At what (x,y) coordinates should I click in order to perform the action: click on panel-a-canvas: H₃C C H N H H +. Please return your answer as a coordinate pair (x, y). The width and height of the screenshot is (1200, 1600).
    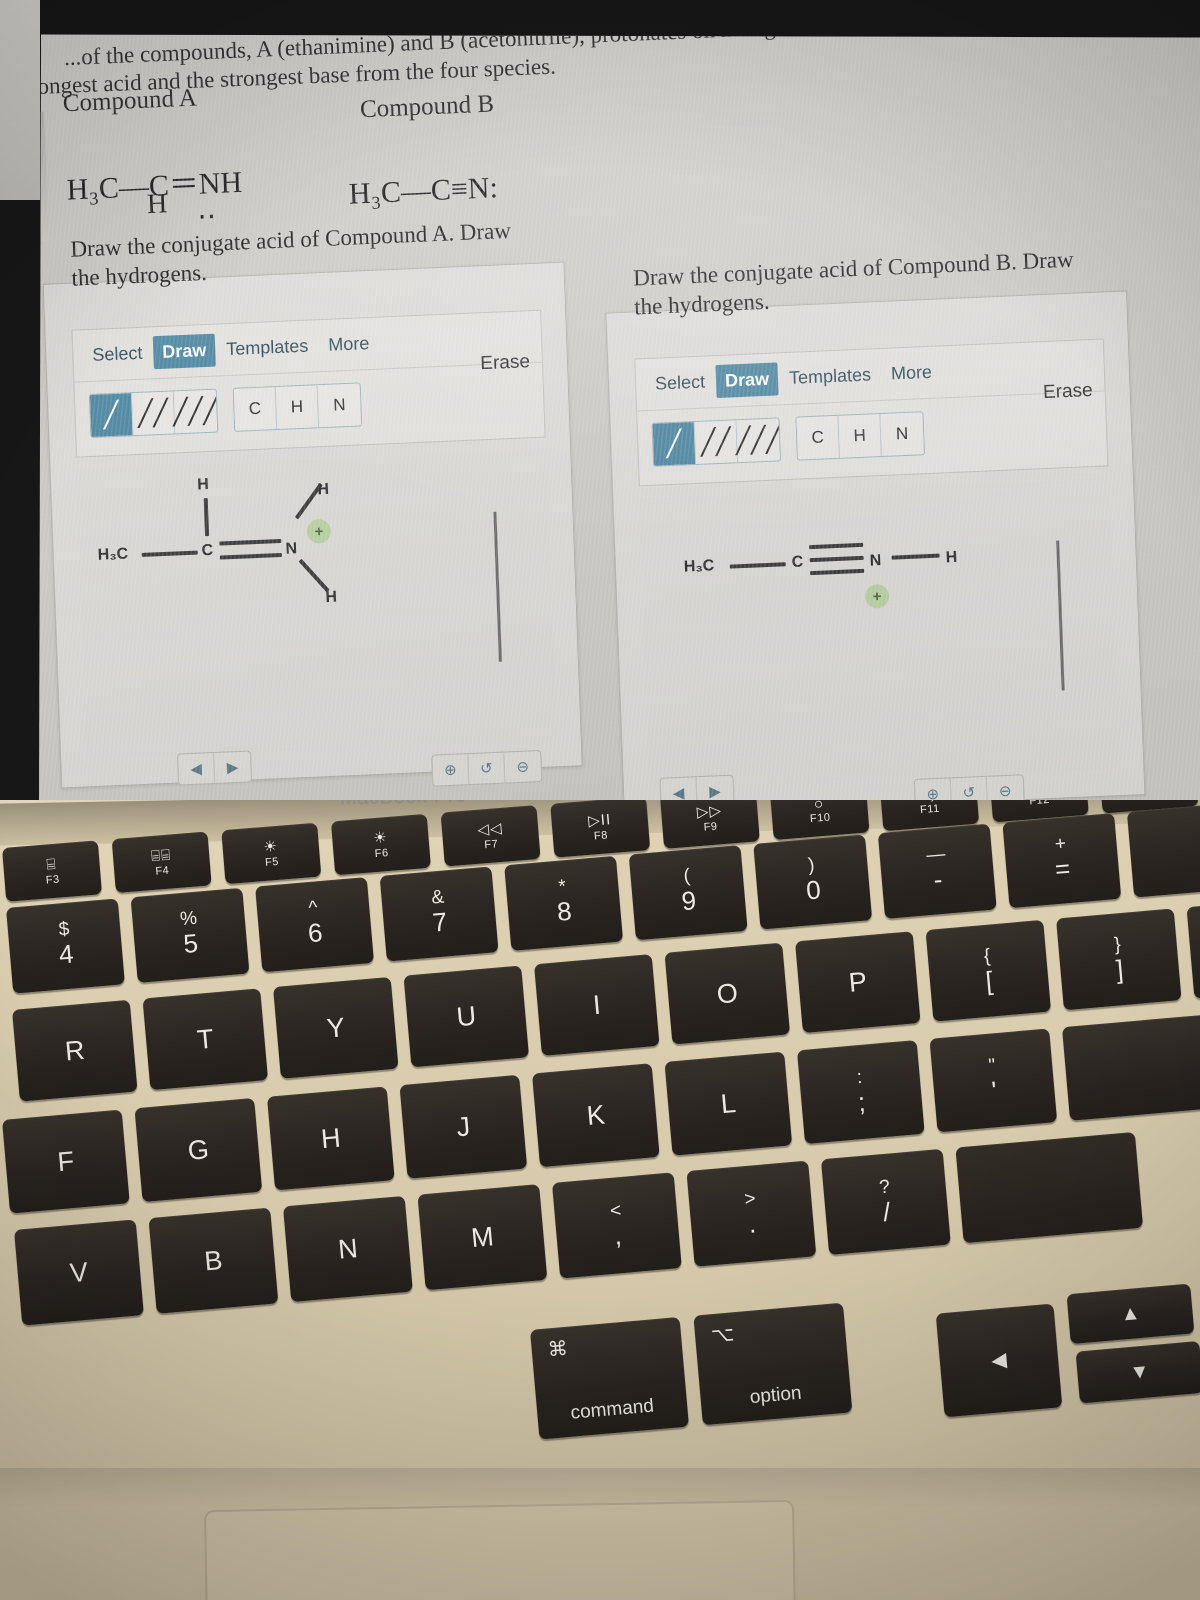
    Looking at the image, I should click on (316, 604).